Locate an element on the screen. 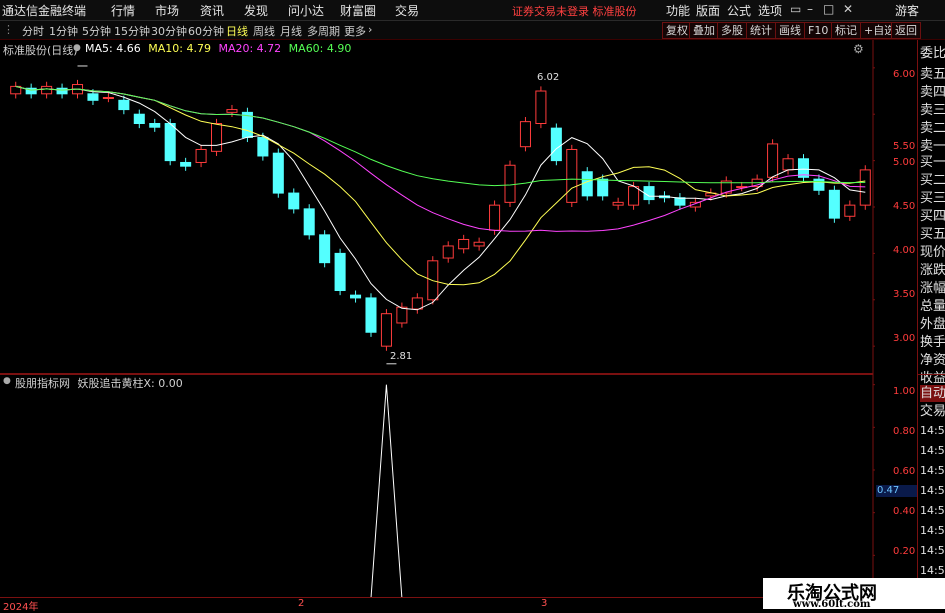  side-label-outer: 外盘 is located at coordinates (932, 324).